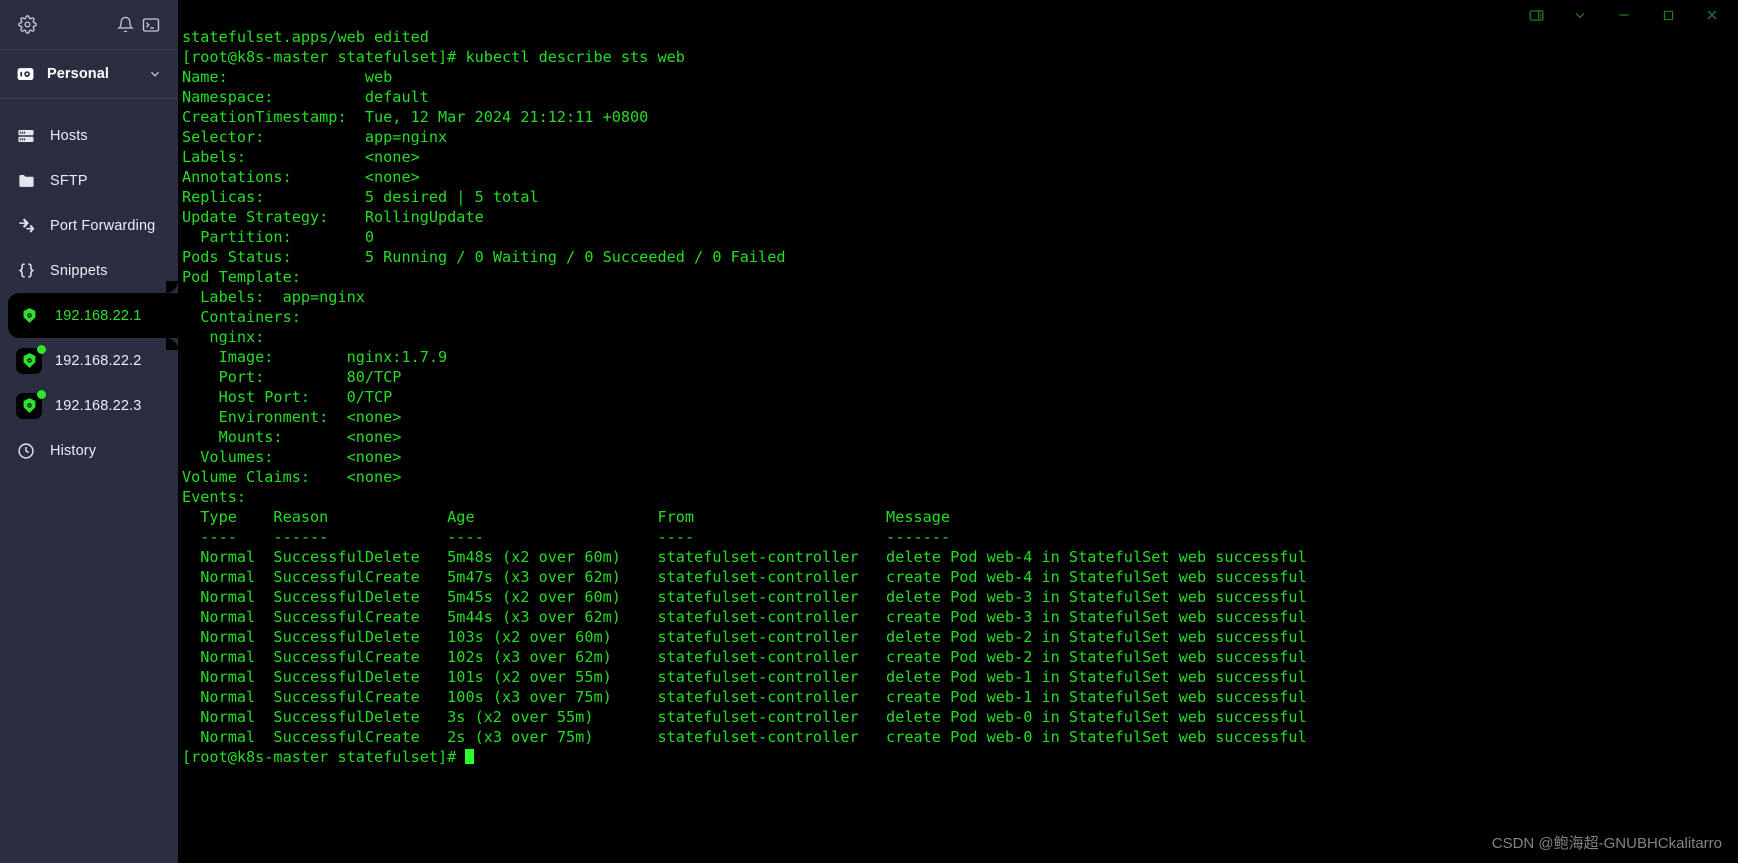  I want to click on host-label: 192.168.22.2, so click(98, 360).